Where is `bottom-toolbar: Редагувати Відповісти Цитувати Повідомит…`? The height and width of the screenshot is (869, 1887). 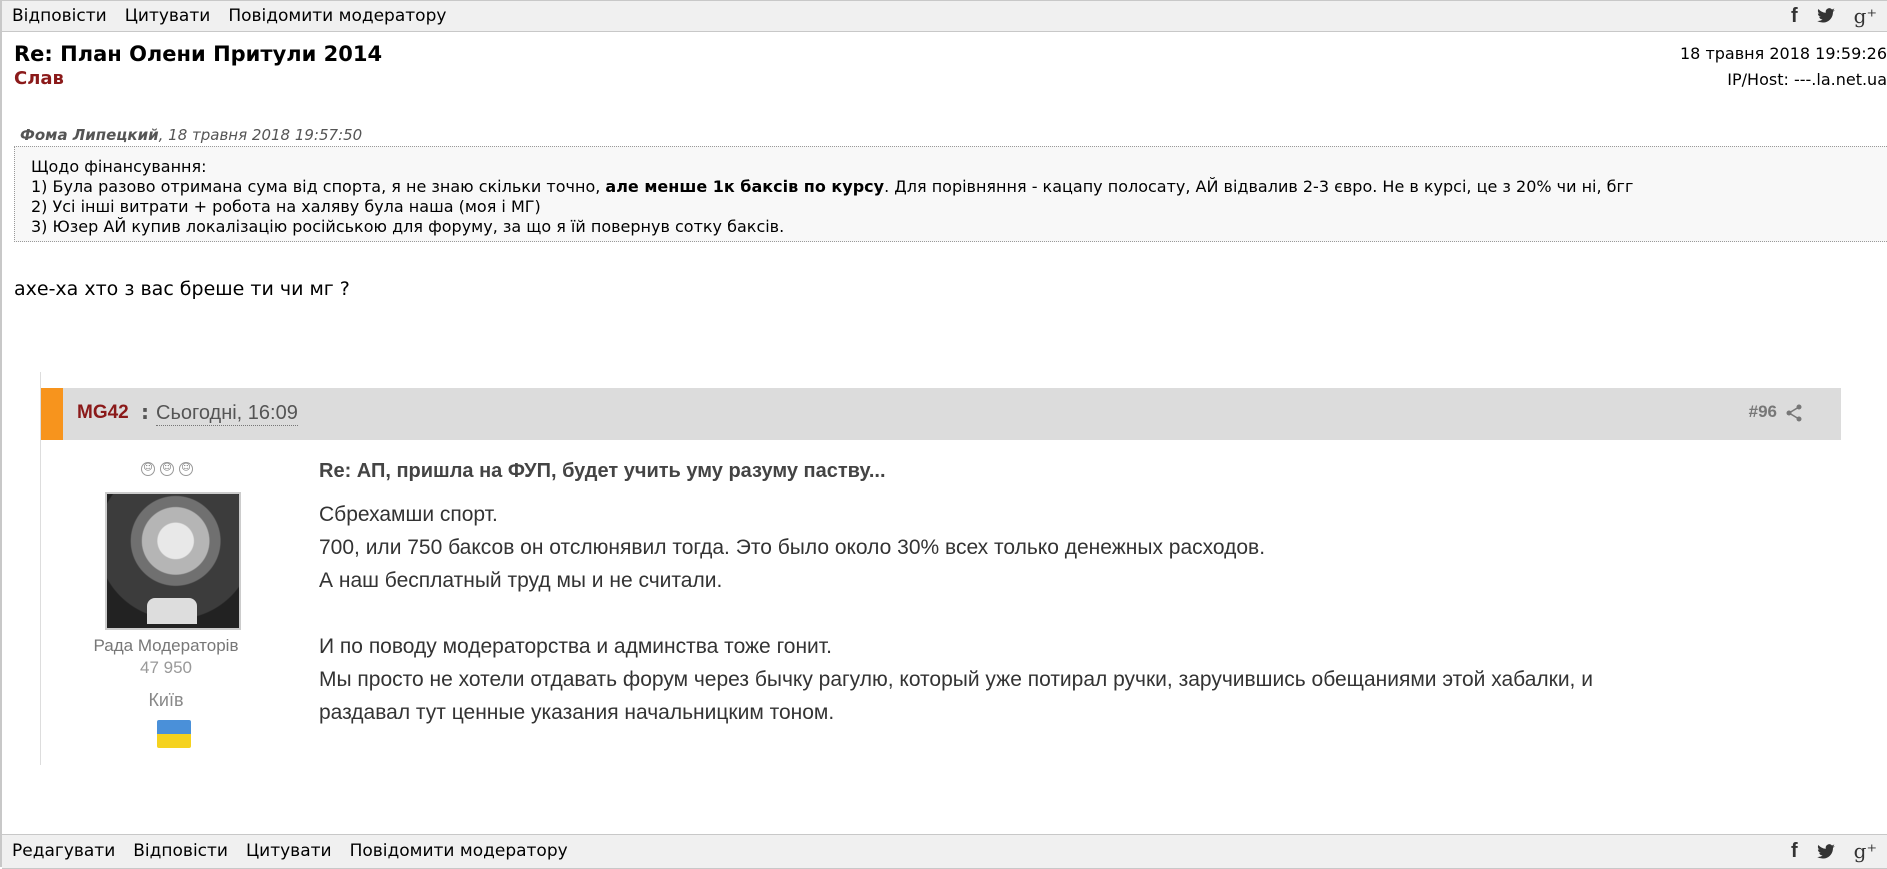
bottom-toolbar: Редагувати Відповісти Цитувати Повідомит… is located at coordinates (944, 851).